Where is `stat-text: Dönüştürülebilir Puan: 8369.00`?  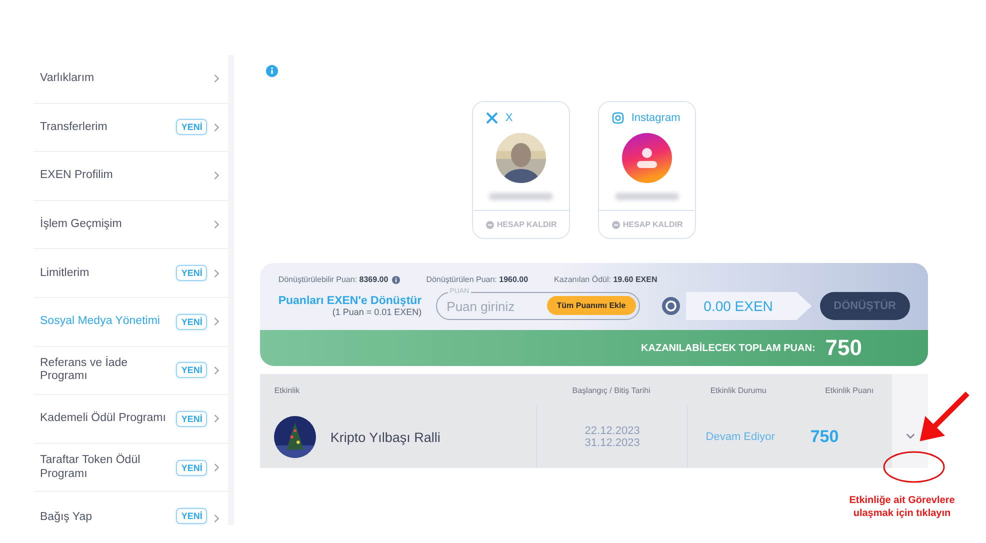
stat-text: Dönüştürülebilir Puan: 8369.00 is located at coordinates (333, 279).